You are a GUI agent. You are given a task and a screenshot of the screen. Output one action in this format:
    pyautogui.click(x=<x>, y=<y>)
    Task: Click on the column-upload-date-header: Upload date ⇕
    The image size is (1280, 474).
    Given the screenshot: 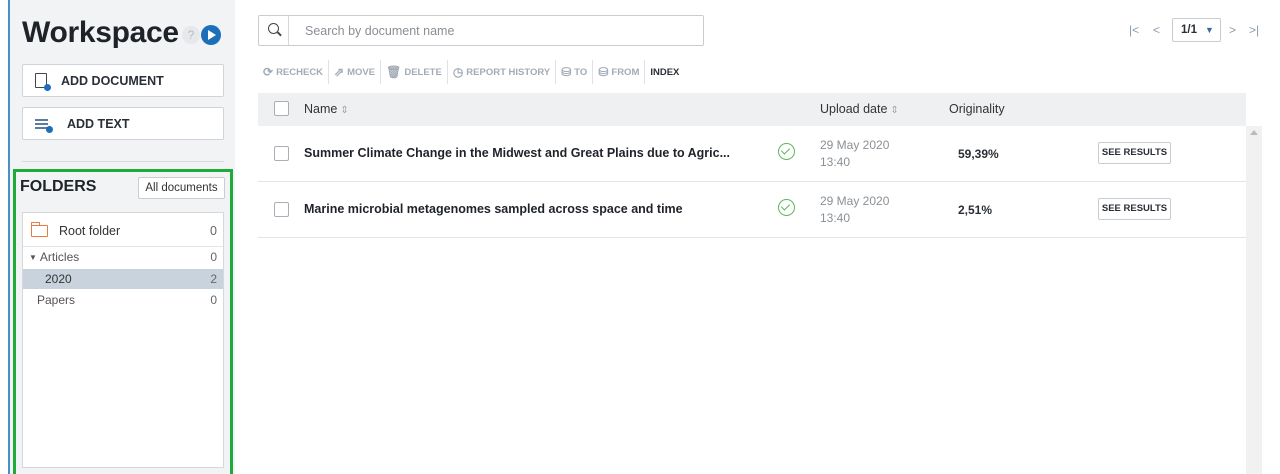 What is the action you would take?
    pyautogui.click(x=859, y=109)
    